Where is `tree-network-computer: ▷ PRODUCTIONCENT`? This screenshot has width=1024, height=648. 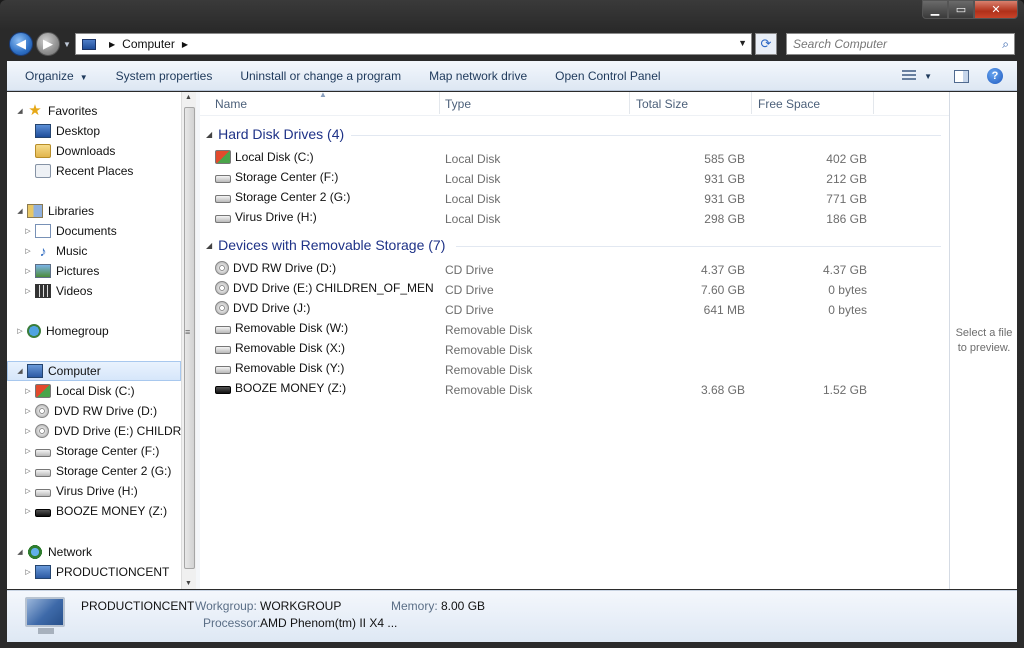 tree-network-computer: ▷ PRODUCTIONCENT is located at coordinates (96, 571).